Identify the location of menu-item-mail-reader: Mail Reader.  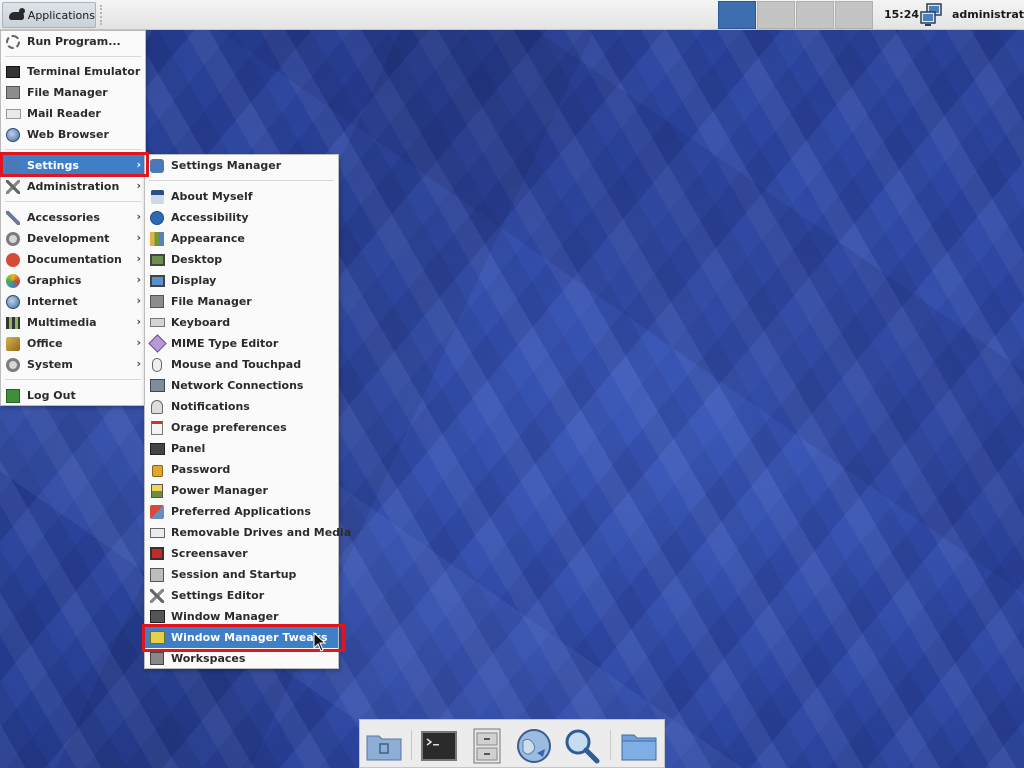
(73, 113).